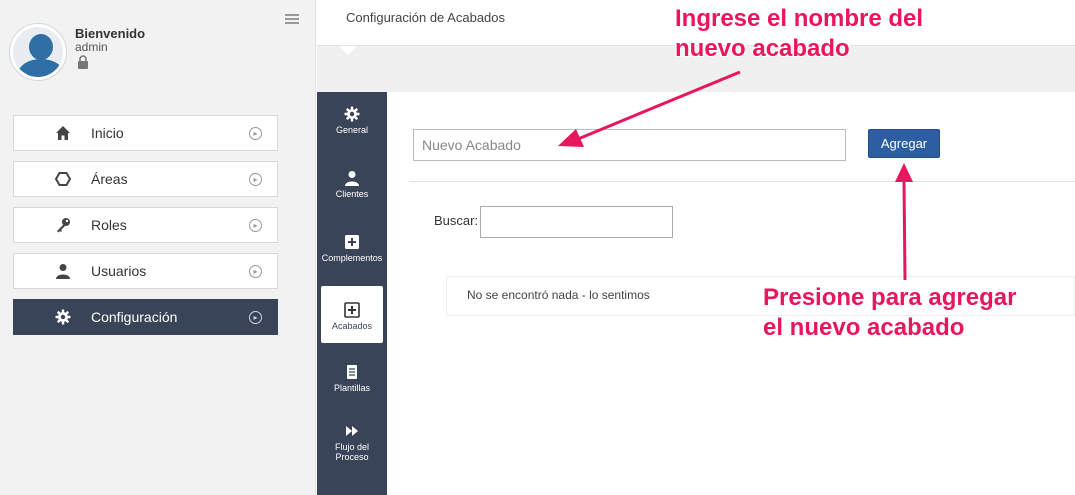  What do you see at coordinates (63, 179) in the screenshot?
I see `hexagon-icon` at bounding box center [63, 179].